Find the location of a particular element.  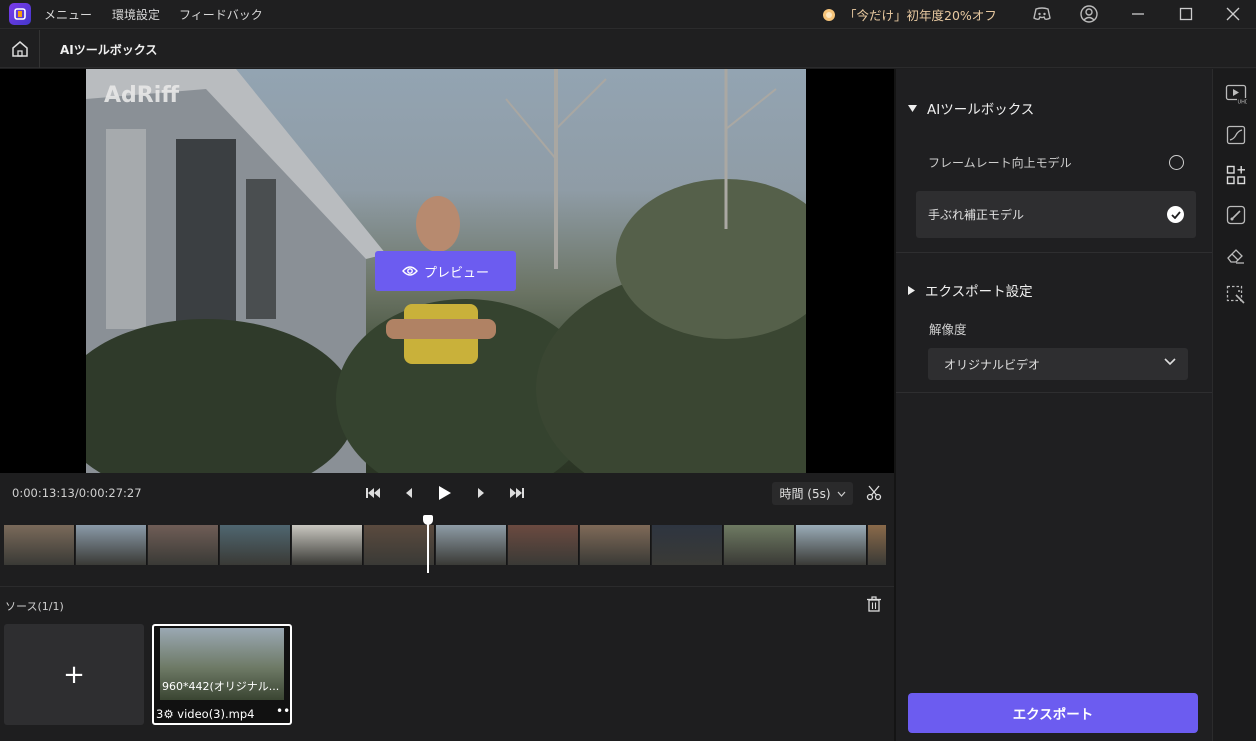

menu-item-settings: 環境設定 is located at coordinates (136, 14).